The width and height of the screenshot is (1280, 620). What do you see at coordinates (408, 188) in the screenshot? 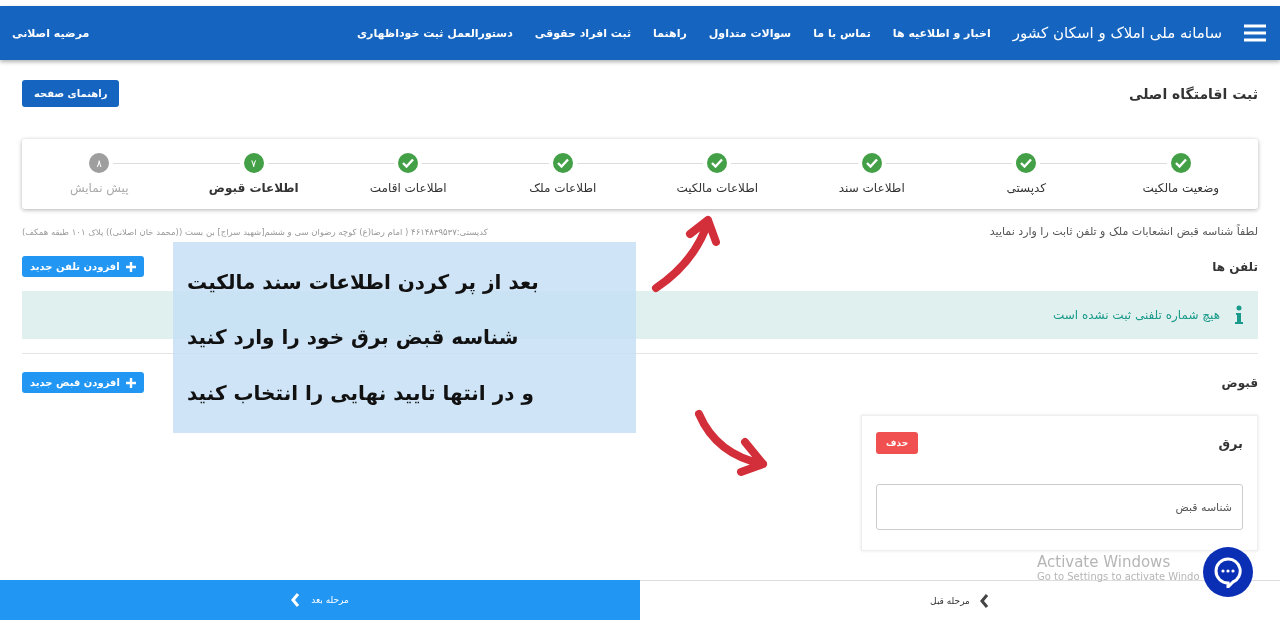
I see `step-label: اطلاعات اقامت` at bounding box center [408, 188].